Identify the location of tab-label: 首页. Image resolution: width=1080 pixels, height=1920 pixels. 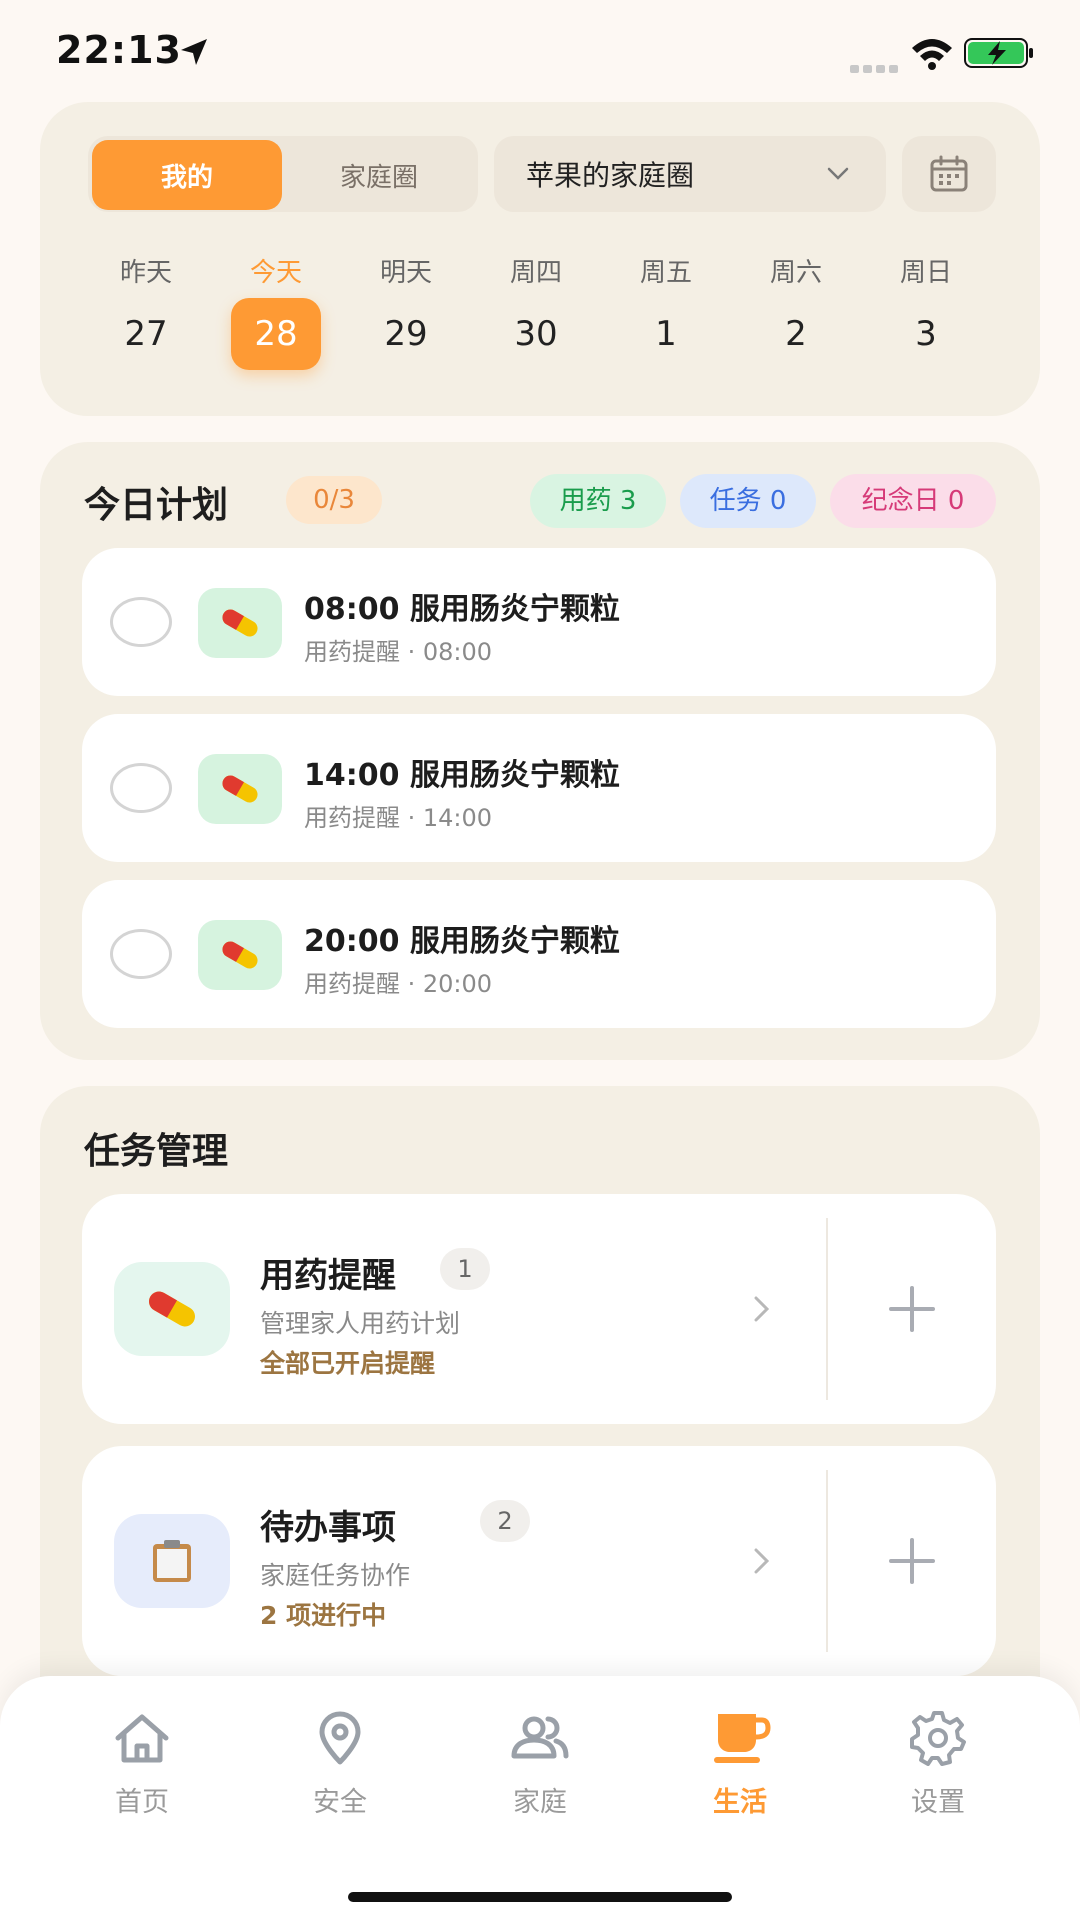
(142, 1802).